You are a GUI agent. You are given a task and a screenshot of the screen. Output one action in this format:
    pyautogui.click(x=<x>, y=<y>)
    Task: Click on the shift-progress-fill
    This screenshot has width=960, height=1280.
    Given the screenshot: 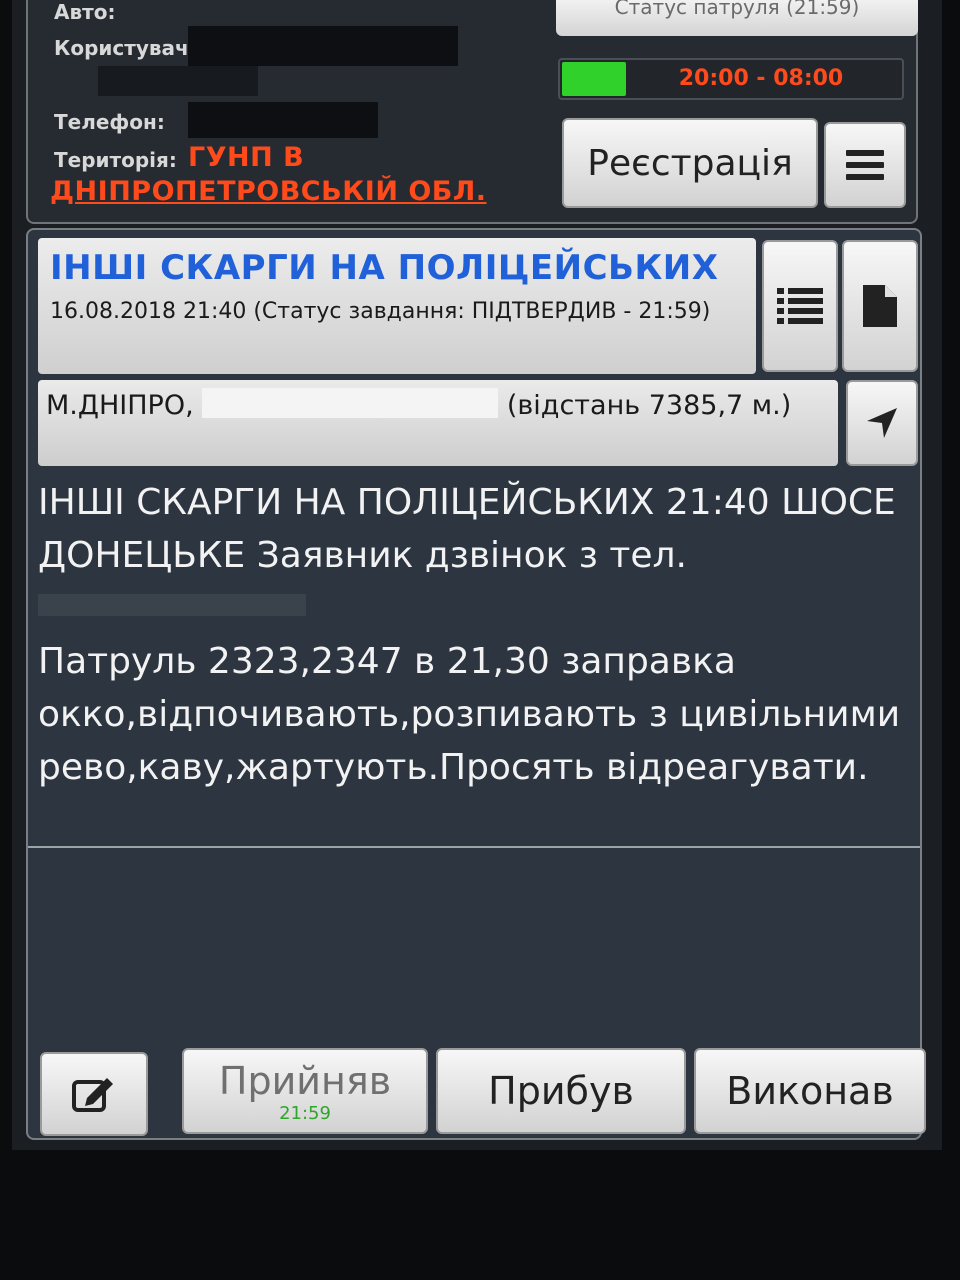 What is the action you would take?
    pyautogui.click(x=594, y=79)
    